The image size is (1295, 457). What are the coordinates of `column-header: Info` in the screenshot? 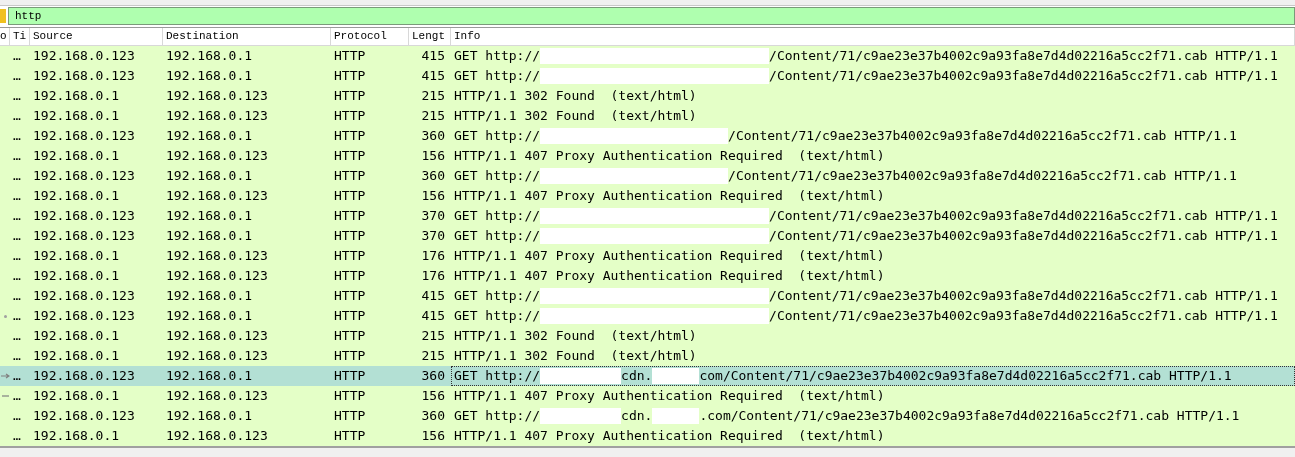 It's located at (873, 36).